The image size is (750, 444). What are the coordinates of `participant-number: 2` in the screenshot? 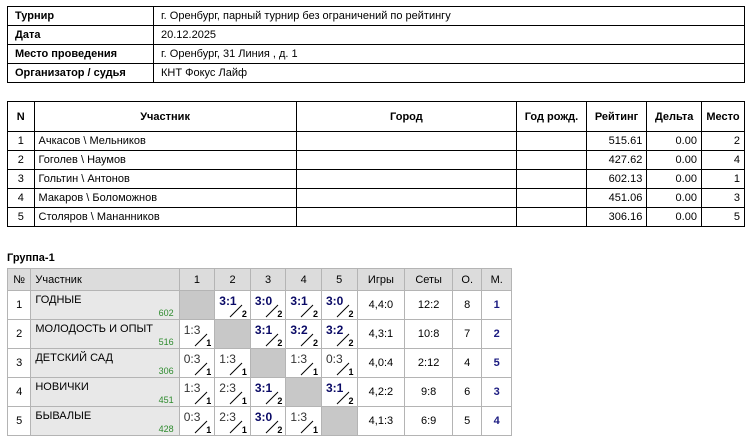 It's located at (21, 160).